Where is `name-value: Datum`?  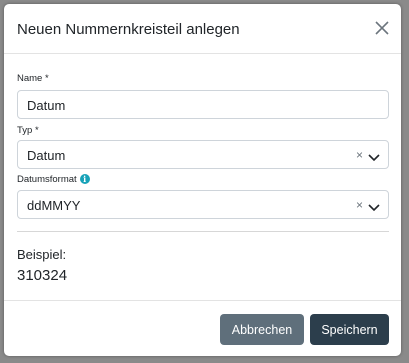 name-value: Datum is located at coordinates (46, 105).